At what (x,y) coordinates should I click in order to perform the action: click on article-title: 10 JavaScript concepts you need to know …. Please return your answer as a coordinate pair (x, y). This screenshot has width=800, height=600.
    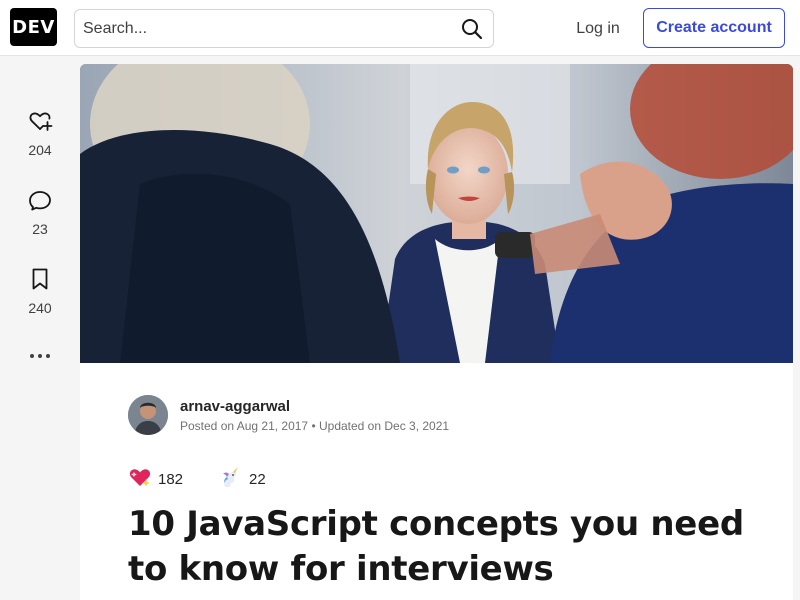
    Looking at the image, I should click on (436, 546).